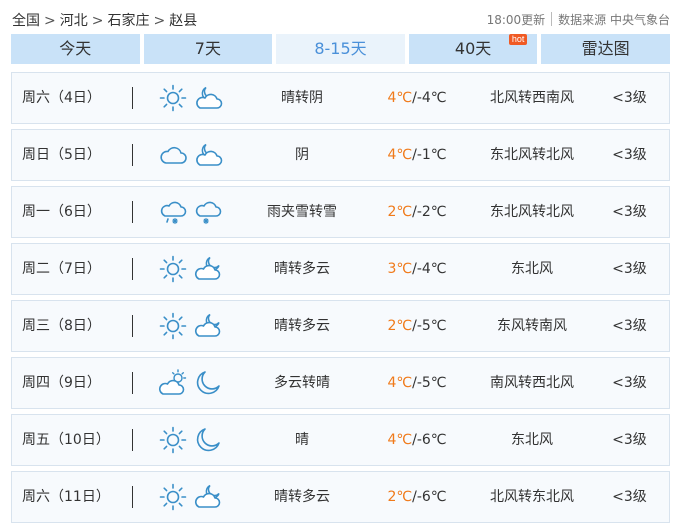  What do you see at coordinates (66, 440) in the screenshot?
I see `forecast-day: 周五（10日）` at bounding box center [66, 440].